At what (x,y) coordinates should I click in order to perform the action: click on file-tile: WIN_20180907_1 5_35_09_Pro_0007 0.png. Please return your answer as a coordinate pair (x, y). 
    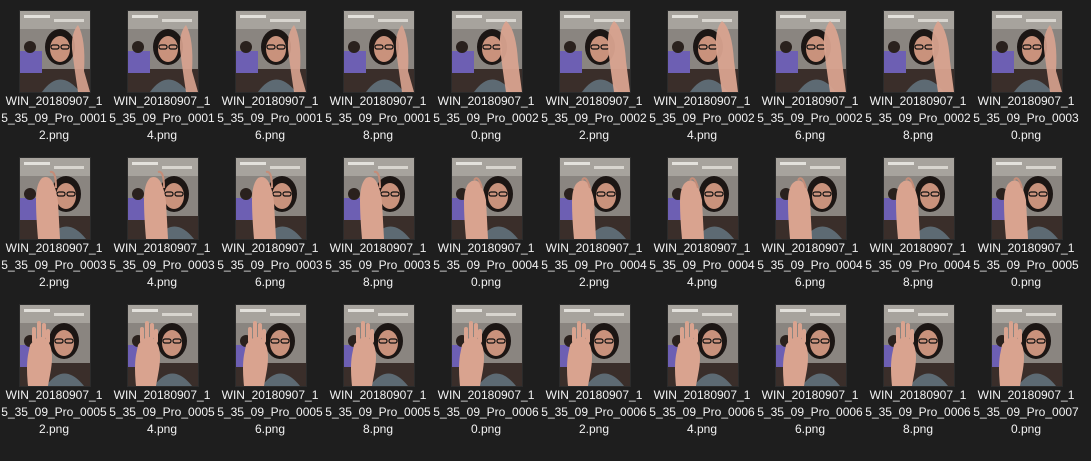
    Looking at the image, I should click on (1026, 367).